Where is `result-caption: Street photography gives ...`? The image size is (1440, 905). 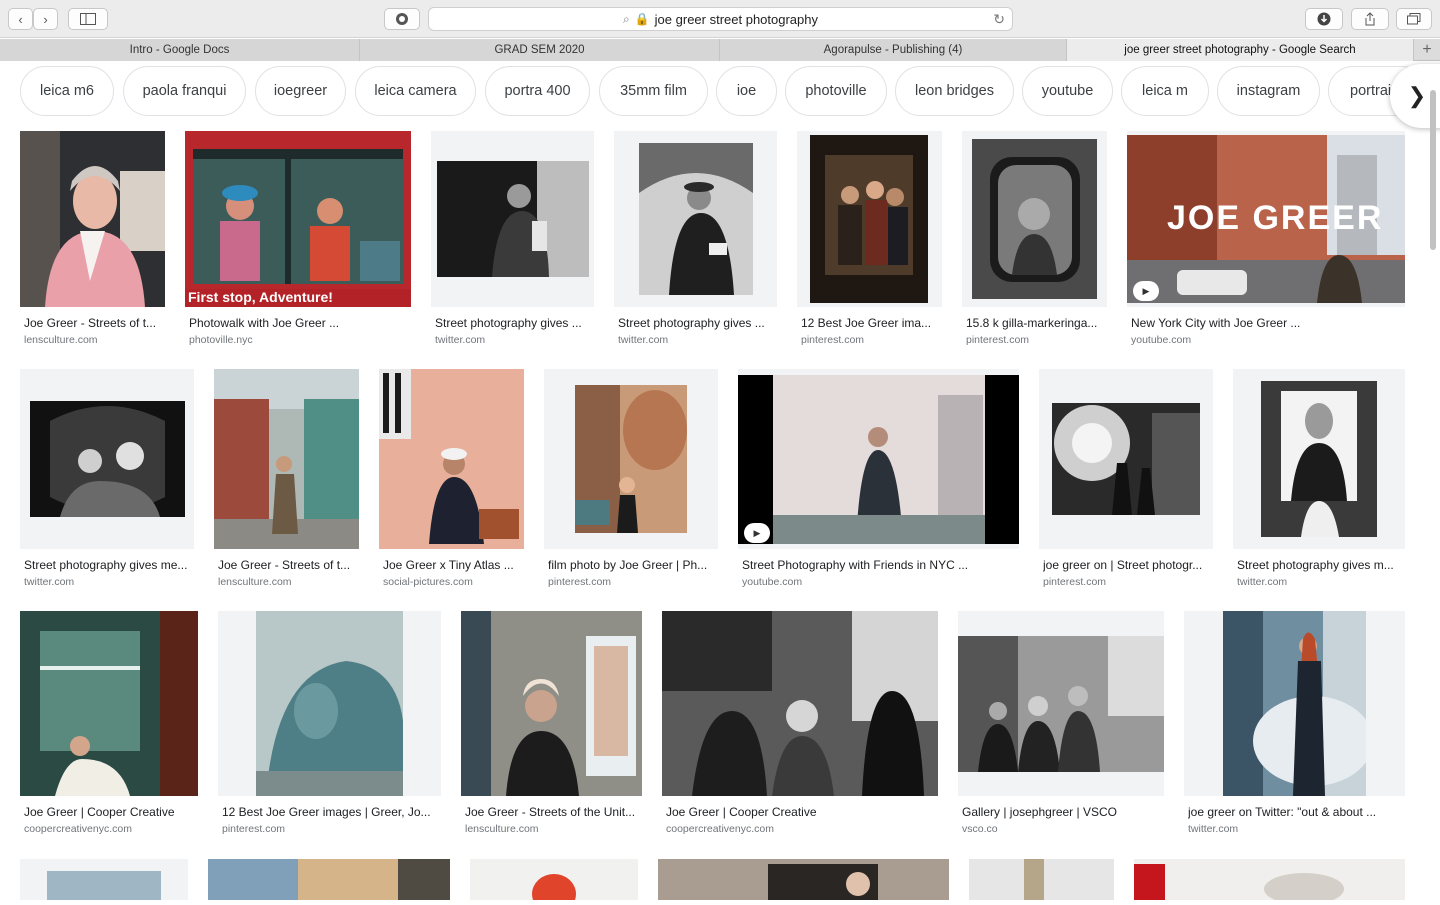 result-caption: Street photography gives ... is located at coordinates (508, 323).